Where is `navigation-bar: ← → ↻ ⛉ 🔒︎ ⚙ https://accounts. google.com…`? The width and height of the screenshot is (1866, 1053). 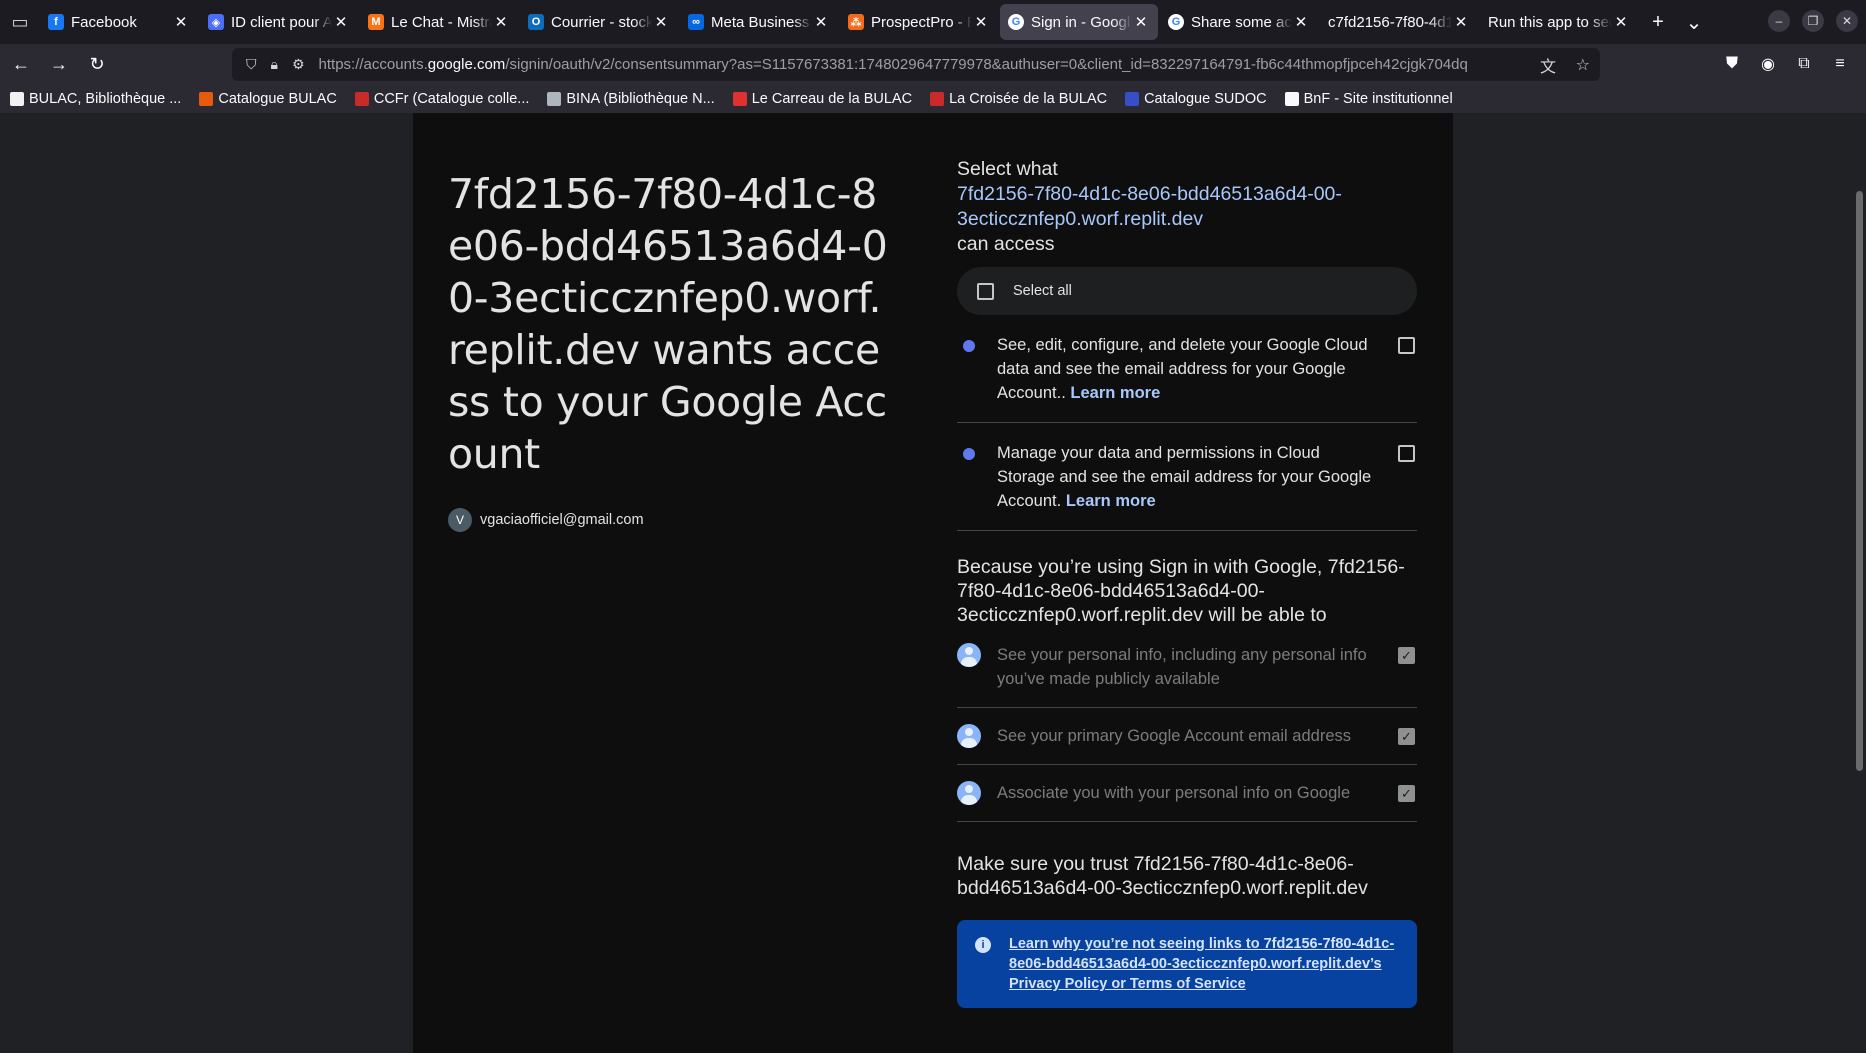
navigation-bar: ← → ↻ ⛉ 🔒︎ ⚙ https://accounts. google.com… is located at coordinates (933, 64).